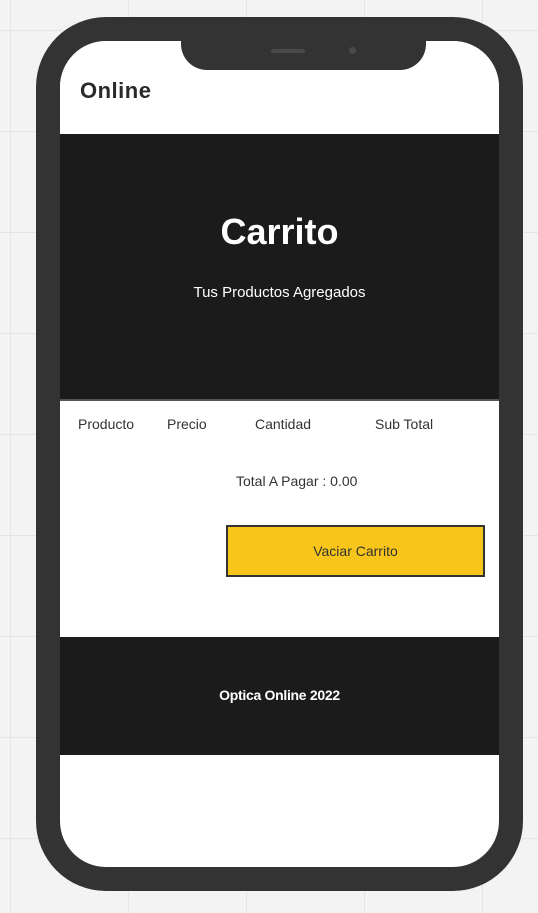  What do you see at coordinates (279, 231) in the screenshot?
I see `page-title: Carrito` at bounding box center [279, 231].